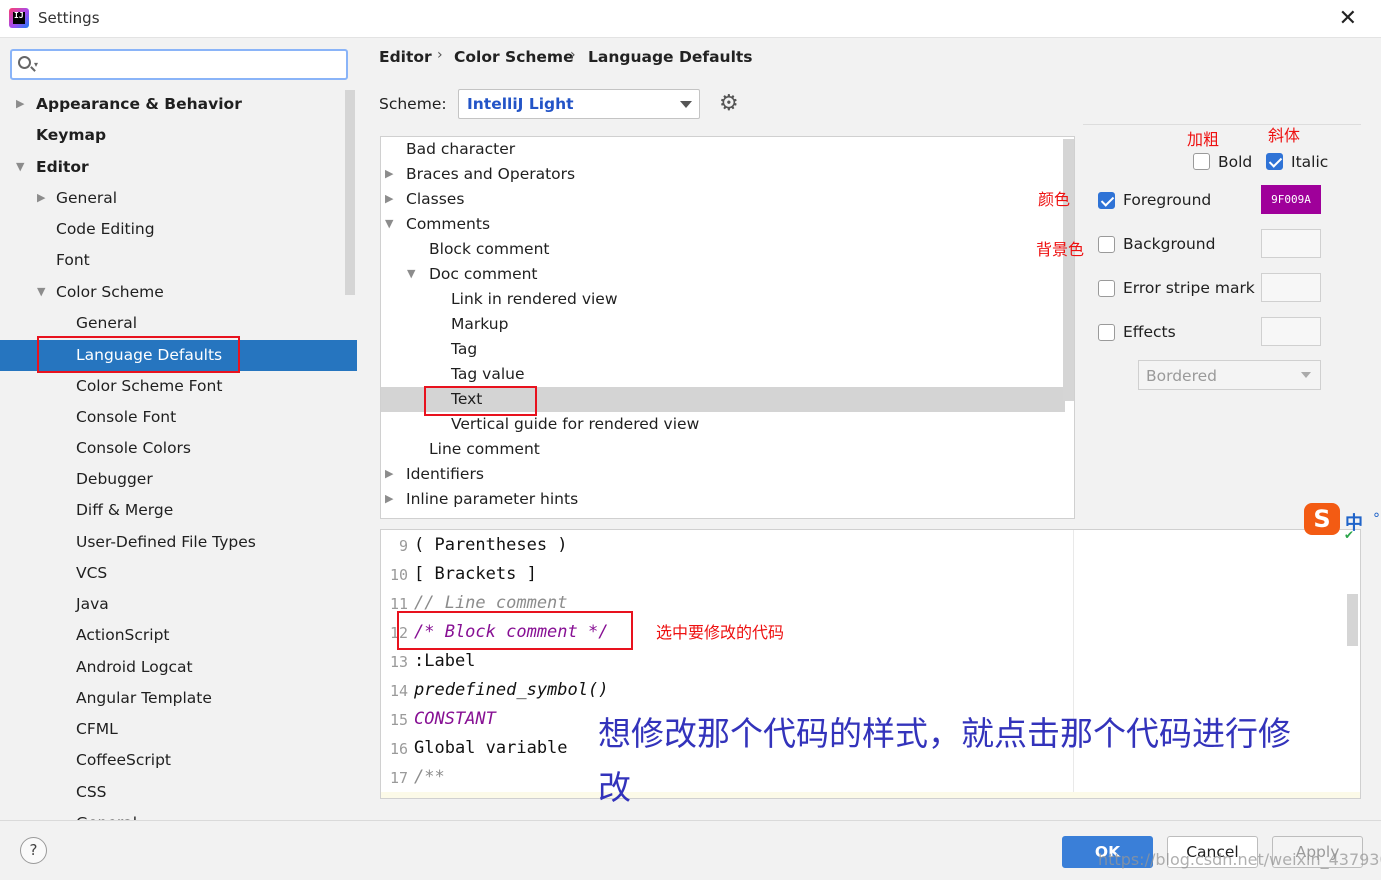 The image size is (1381, 880). What do you see at coordinates (398, 778) in the screenshot?
I see `line-number: 17` at bounding box center [398, 778].